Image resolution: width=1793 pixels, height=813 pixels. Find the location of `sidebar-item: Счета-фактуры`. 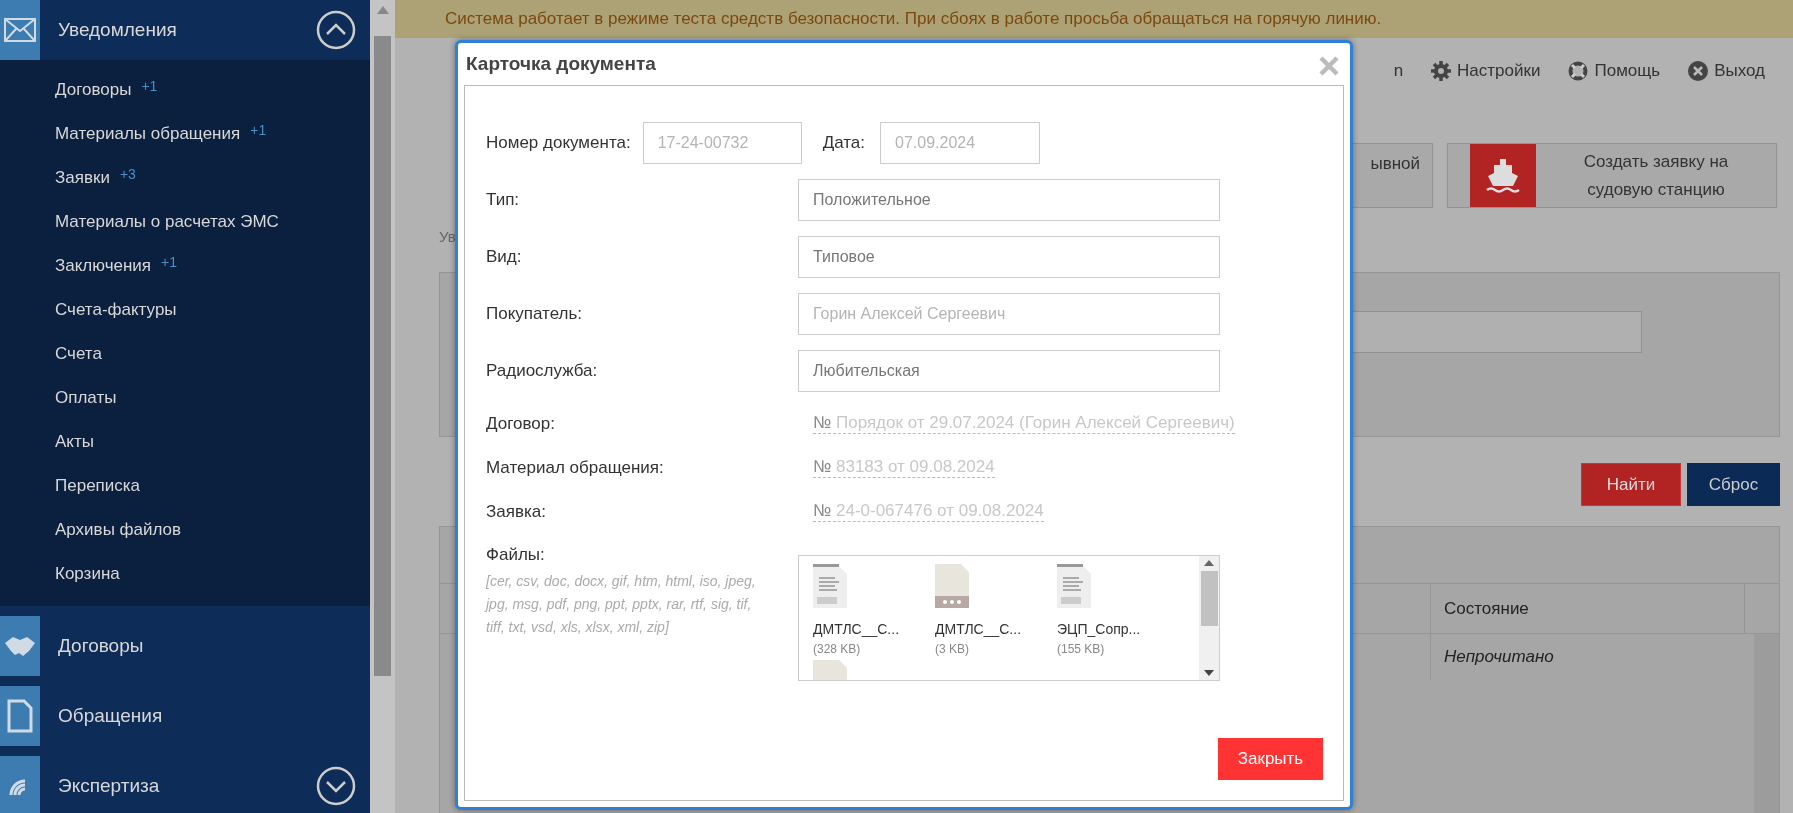

sidebar-item: Счета-фактуры is located at coordinates (116, 310).